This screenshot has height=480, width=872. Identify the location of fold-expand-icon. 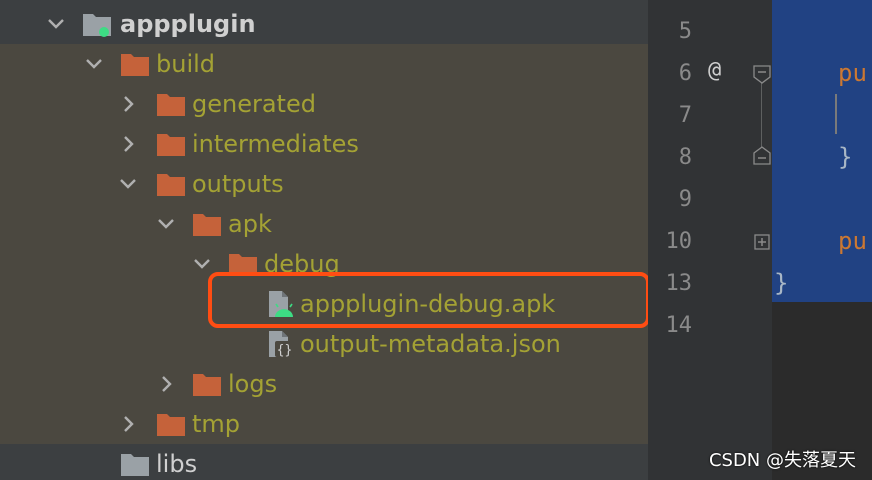
(762, 242).